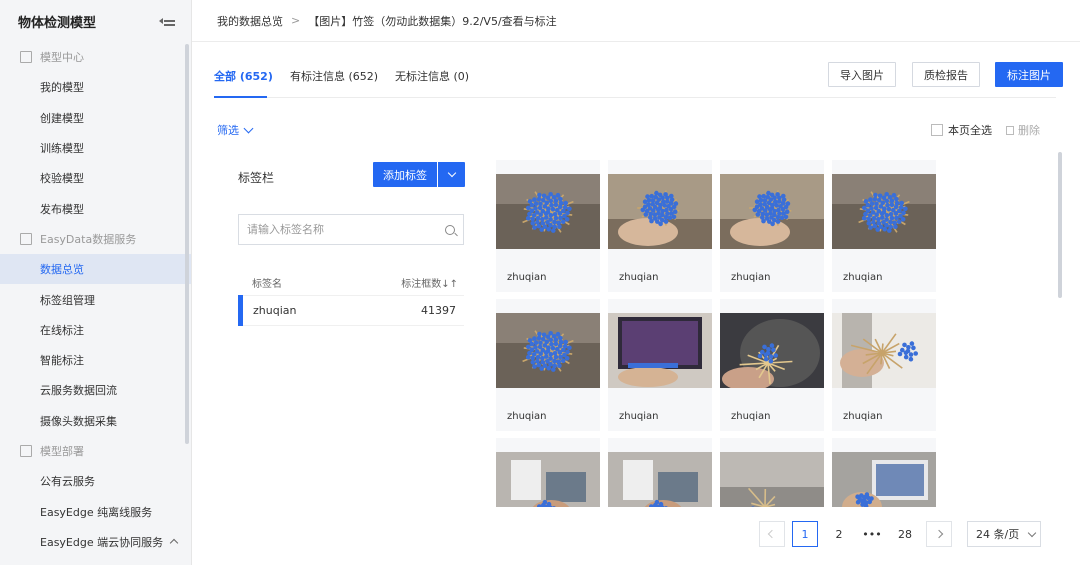  I want to click on sidebar-group: EasyData数据服务, so click(95, 239).